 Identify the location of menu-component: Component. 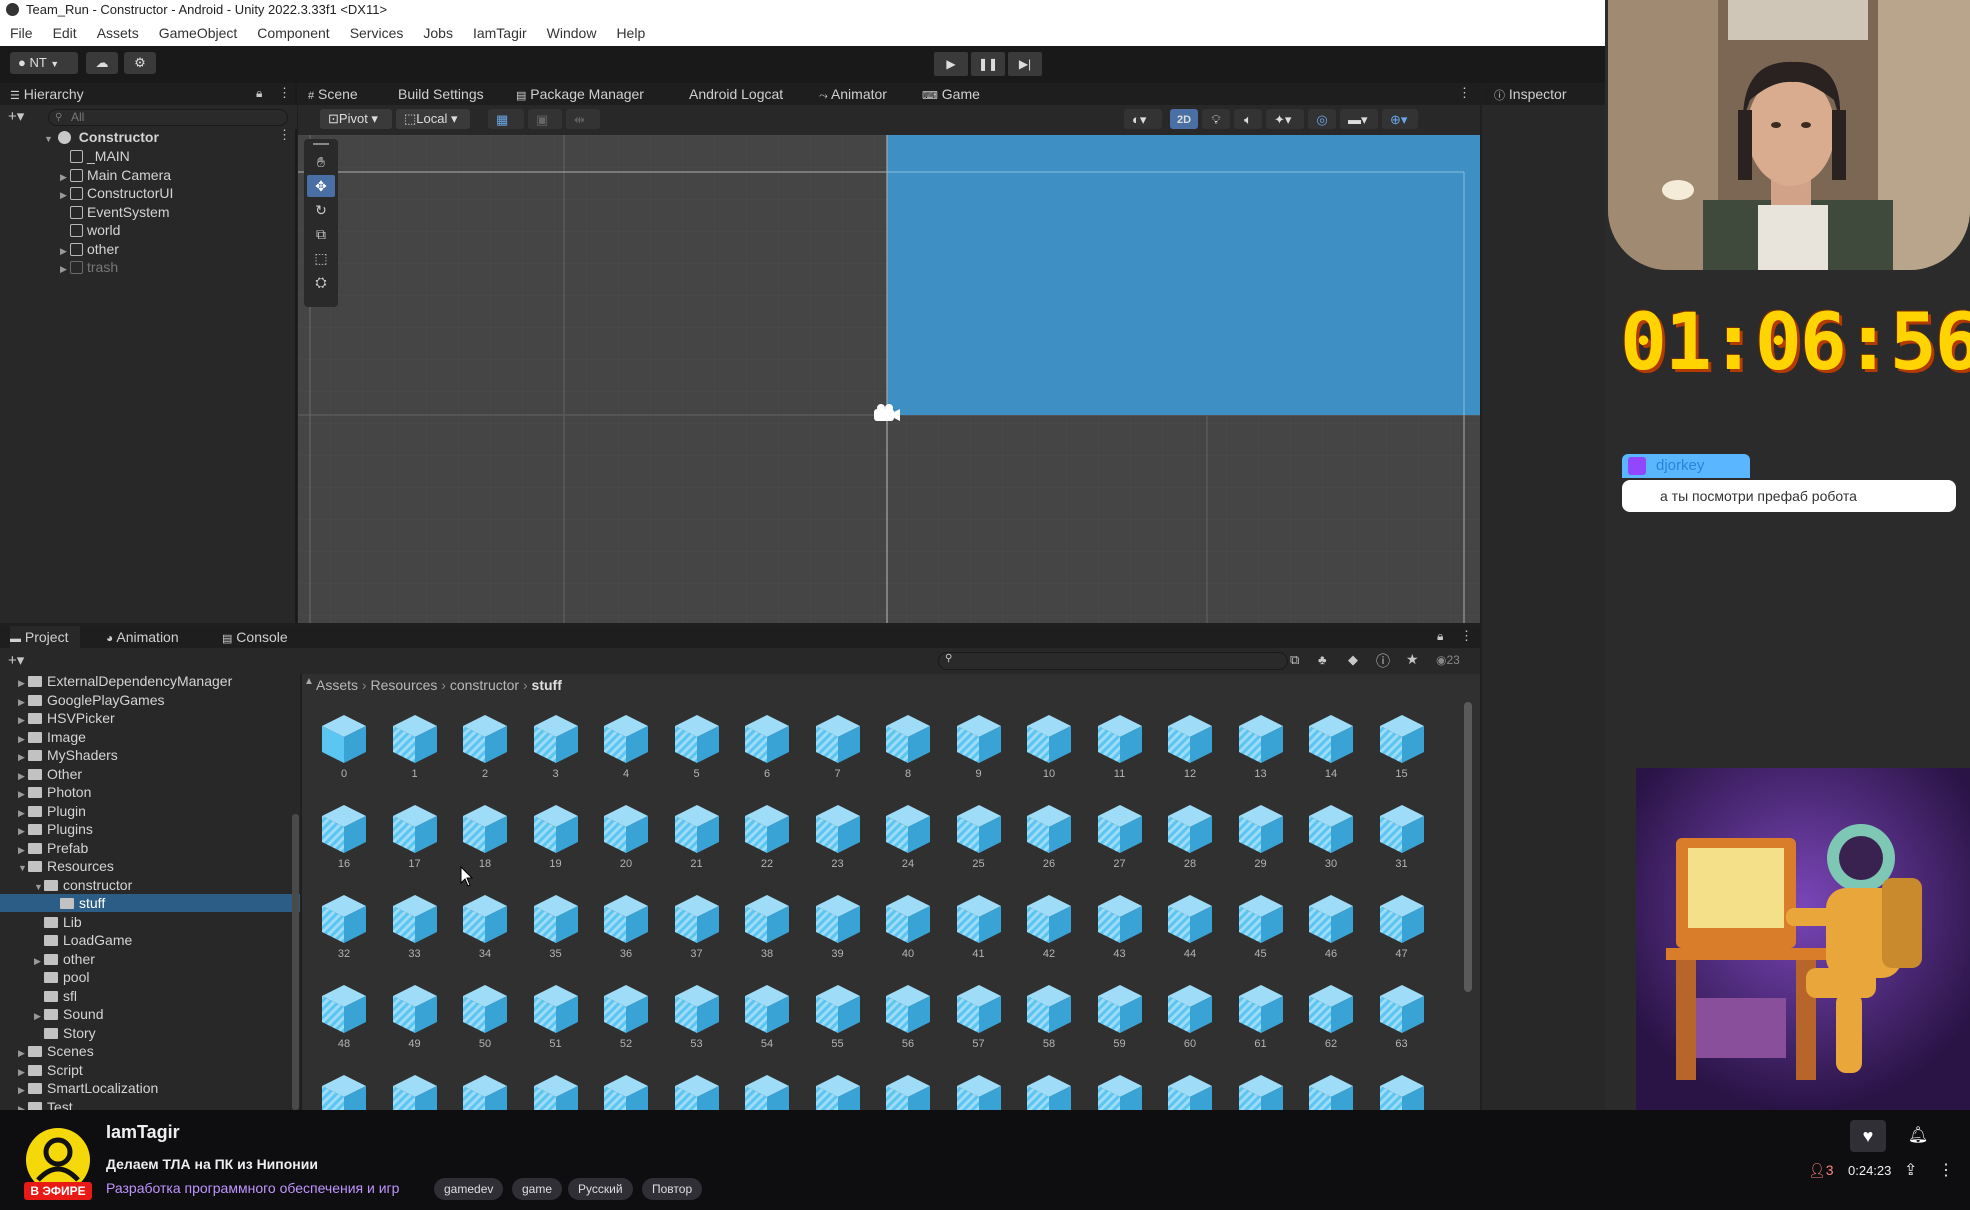
(293, 33).